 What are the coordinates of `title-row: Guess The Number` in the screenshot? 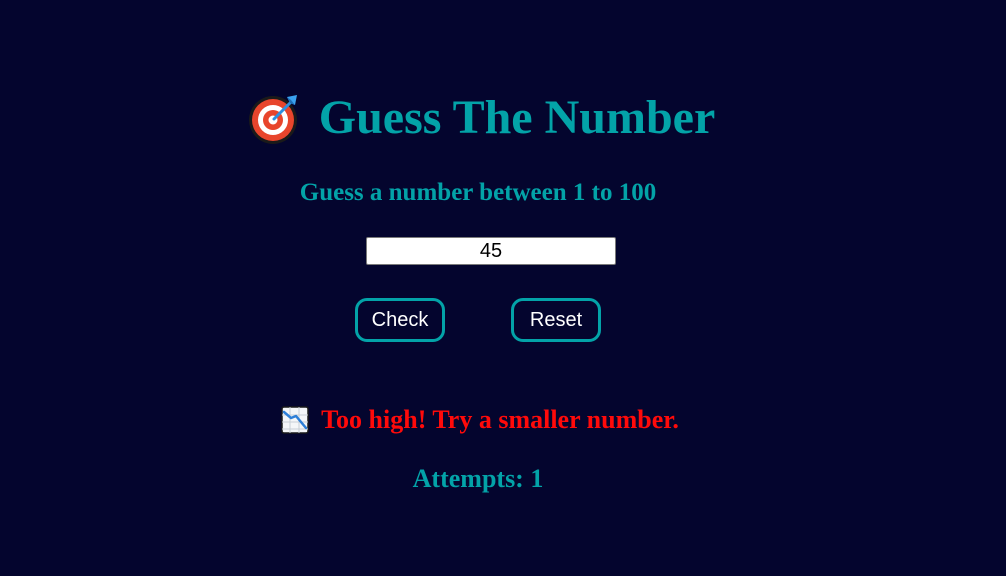 It's located at (481, 118).